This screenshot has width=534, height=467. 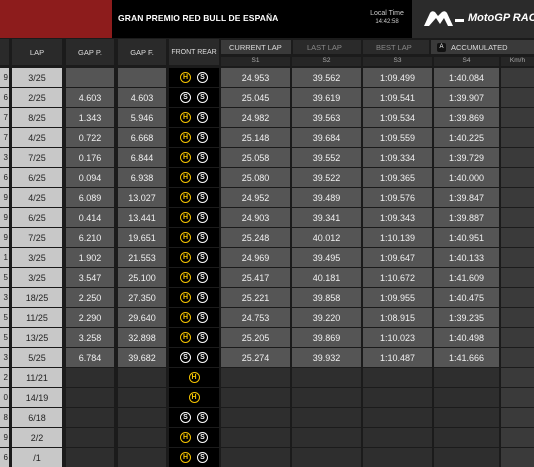 I want to click on sector-4-cell: 1:40.498, so click(x=466, y=337).